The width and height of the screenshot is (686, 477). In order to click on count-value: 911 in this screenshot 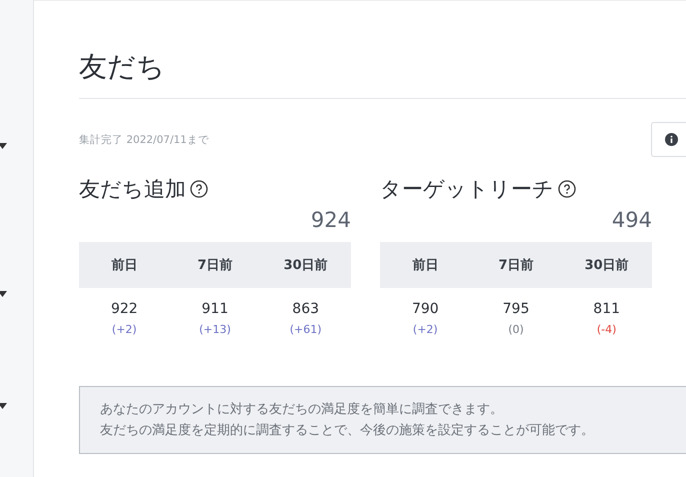, I will do `click(215, 309)`.